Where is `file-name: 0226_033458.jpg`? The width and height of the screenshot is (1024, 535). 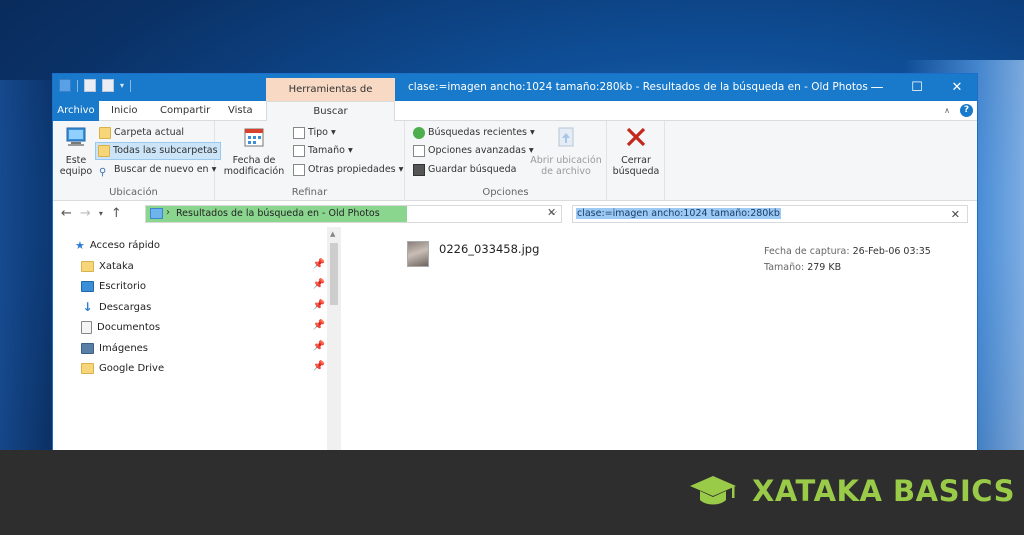
file-name: 0226_033458.jpg is located at coordinates (489, 249).